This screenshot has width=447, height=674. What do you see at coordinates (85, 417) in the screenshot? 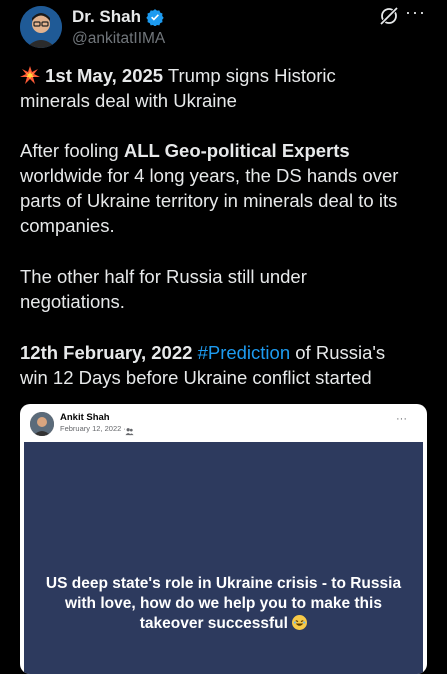
I see `card-author-name: Ankit Shah` at bounding box center [85, 417].